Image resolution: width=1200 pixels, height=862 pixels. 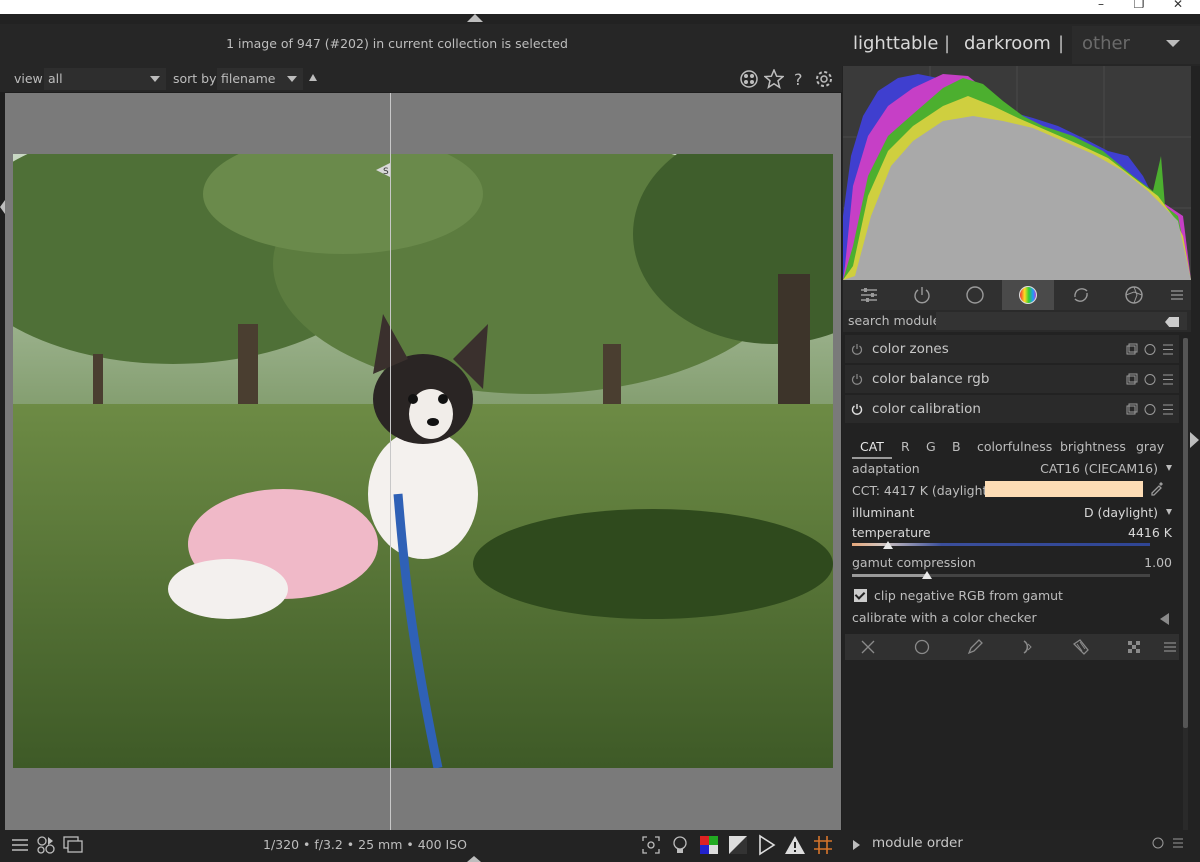 I want to click on module-order-section: module order, so click(x=1021, y=846).